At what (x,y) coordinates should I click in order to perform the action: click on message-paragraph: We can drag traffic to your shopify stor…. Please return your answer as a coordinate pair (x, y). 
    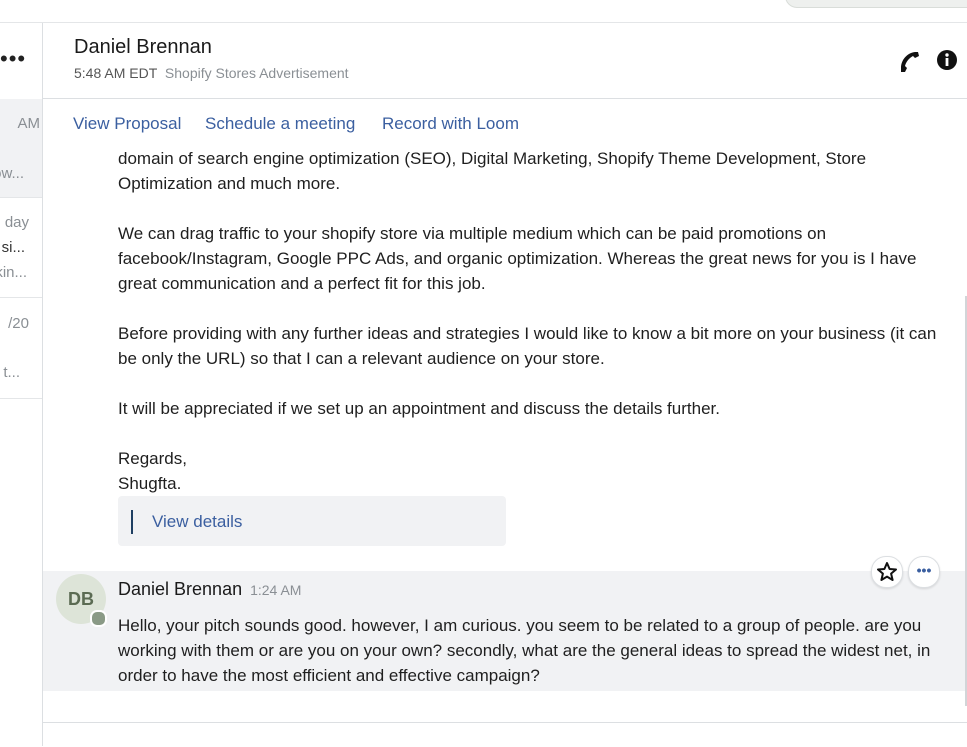
    Looking at the image, I should click on (517, 258).